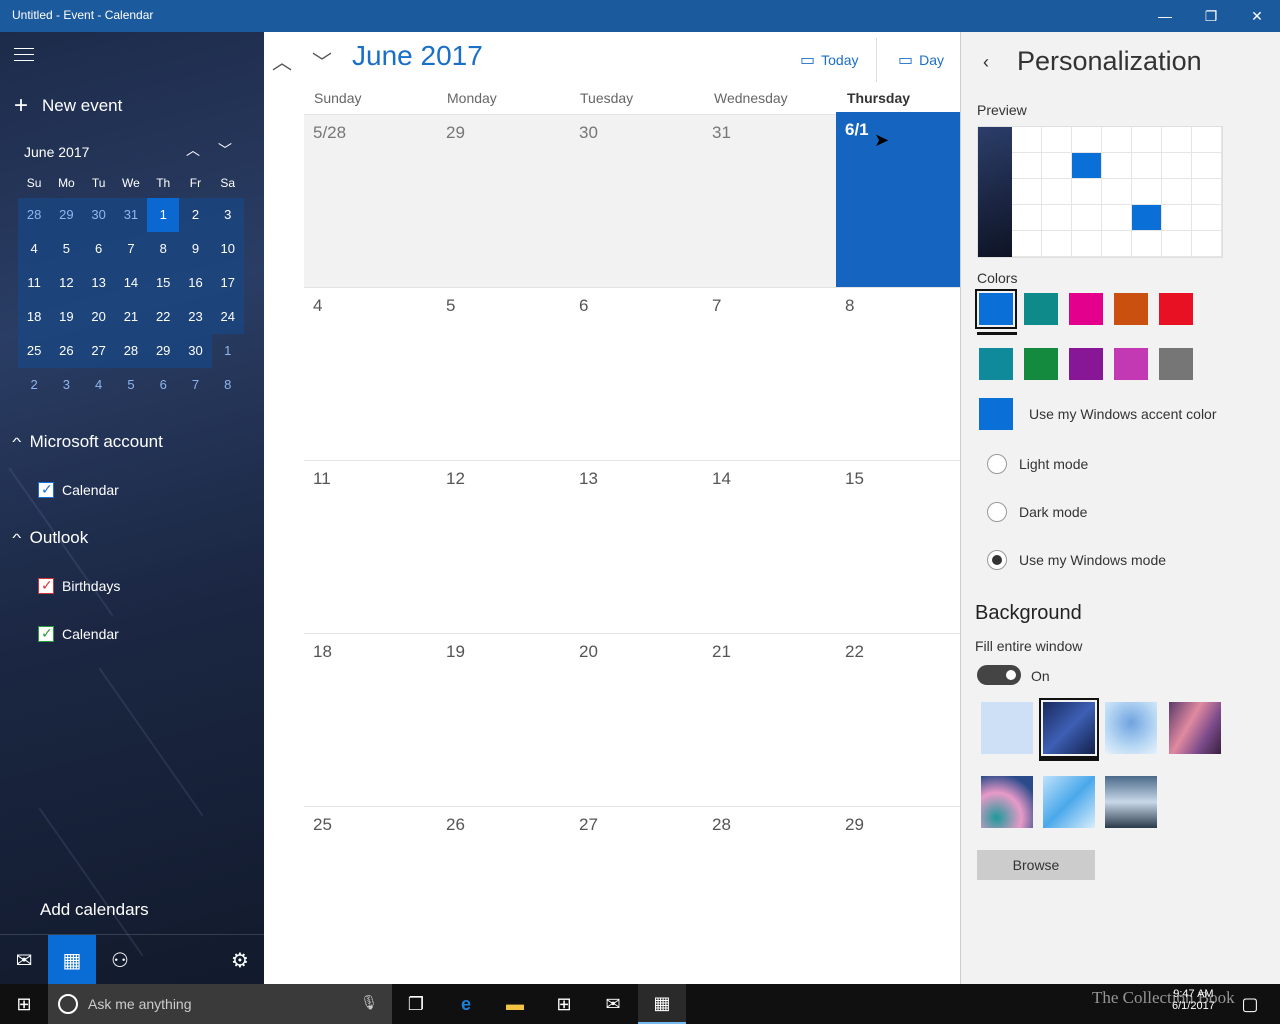 The image size is (1280, 1024). I want to click on maximize-button: ❐, so click(1211, 16).